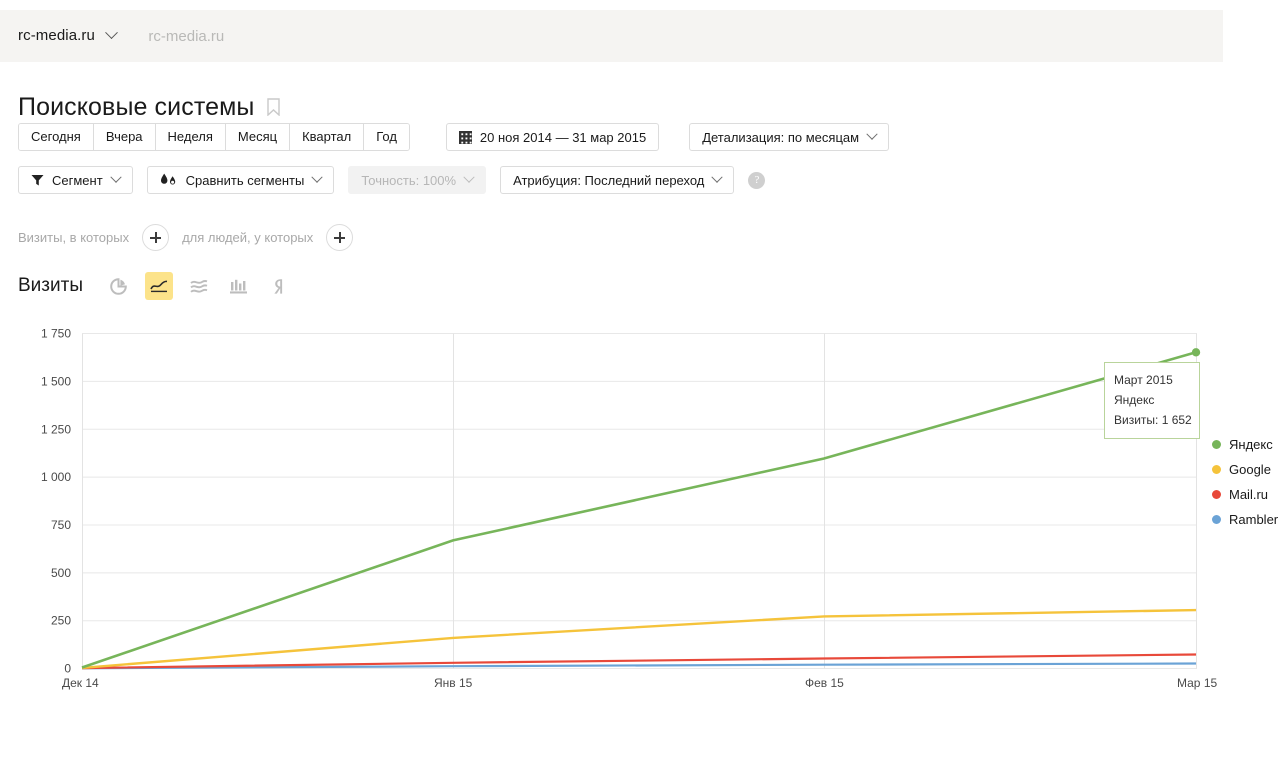 The width and height of the screenshot is (1281, 757). I want to click on y-tick-label: 0, so click(67, 669).